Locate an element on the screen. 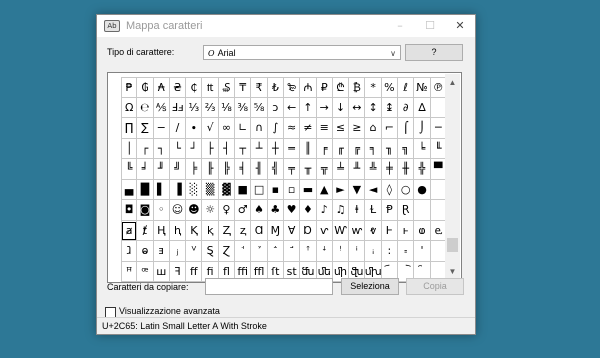 This screenshot has width=600, height=358. char-cell: ⅛ is located at coordinates (227, 107).